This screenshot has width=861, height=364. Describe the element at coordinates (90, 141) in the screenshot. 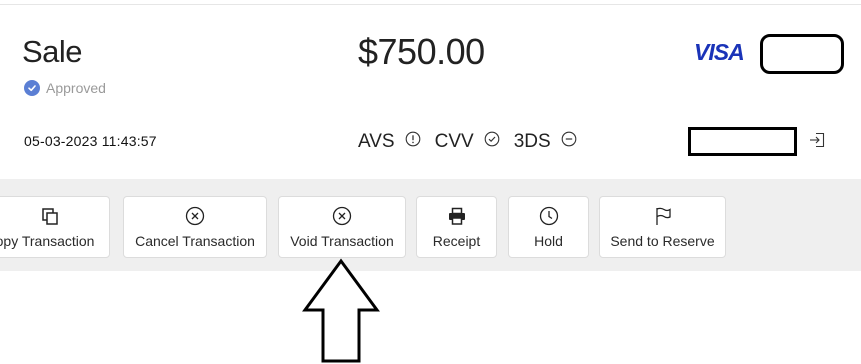

I see `transaction-datetime: 05-03-2023 11:43:57` at that location.